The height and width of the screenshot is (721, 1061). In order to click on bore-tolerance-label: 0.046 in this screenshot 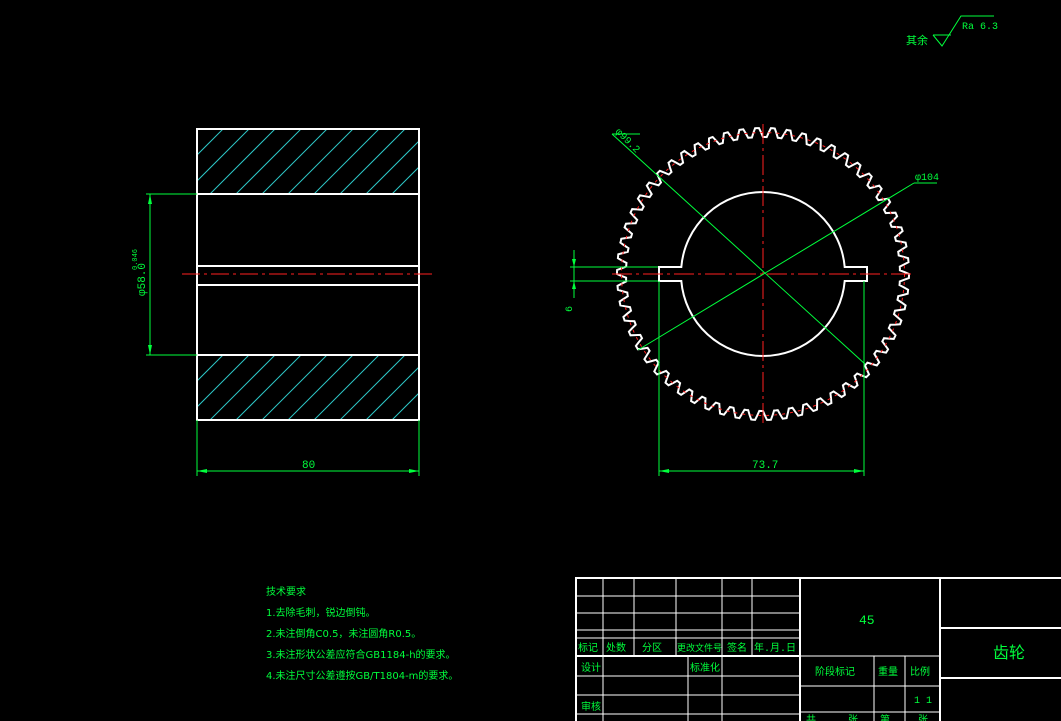, I will do `click(136, 259)`.